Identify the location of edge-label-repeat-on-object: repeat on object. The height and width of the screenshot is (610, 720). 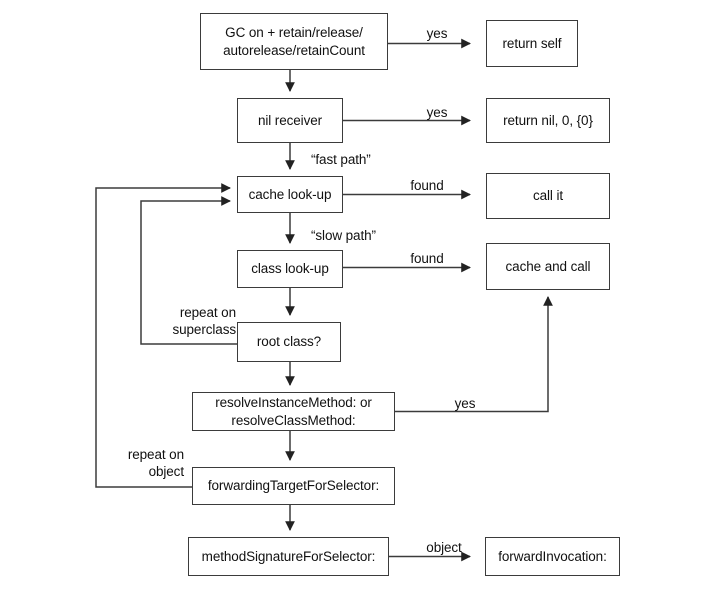
(155, 463).